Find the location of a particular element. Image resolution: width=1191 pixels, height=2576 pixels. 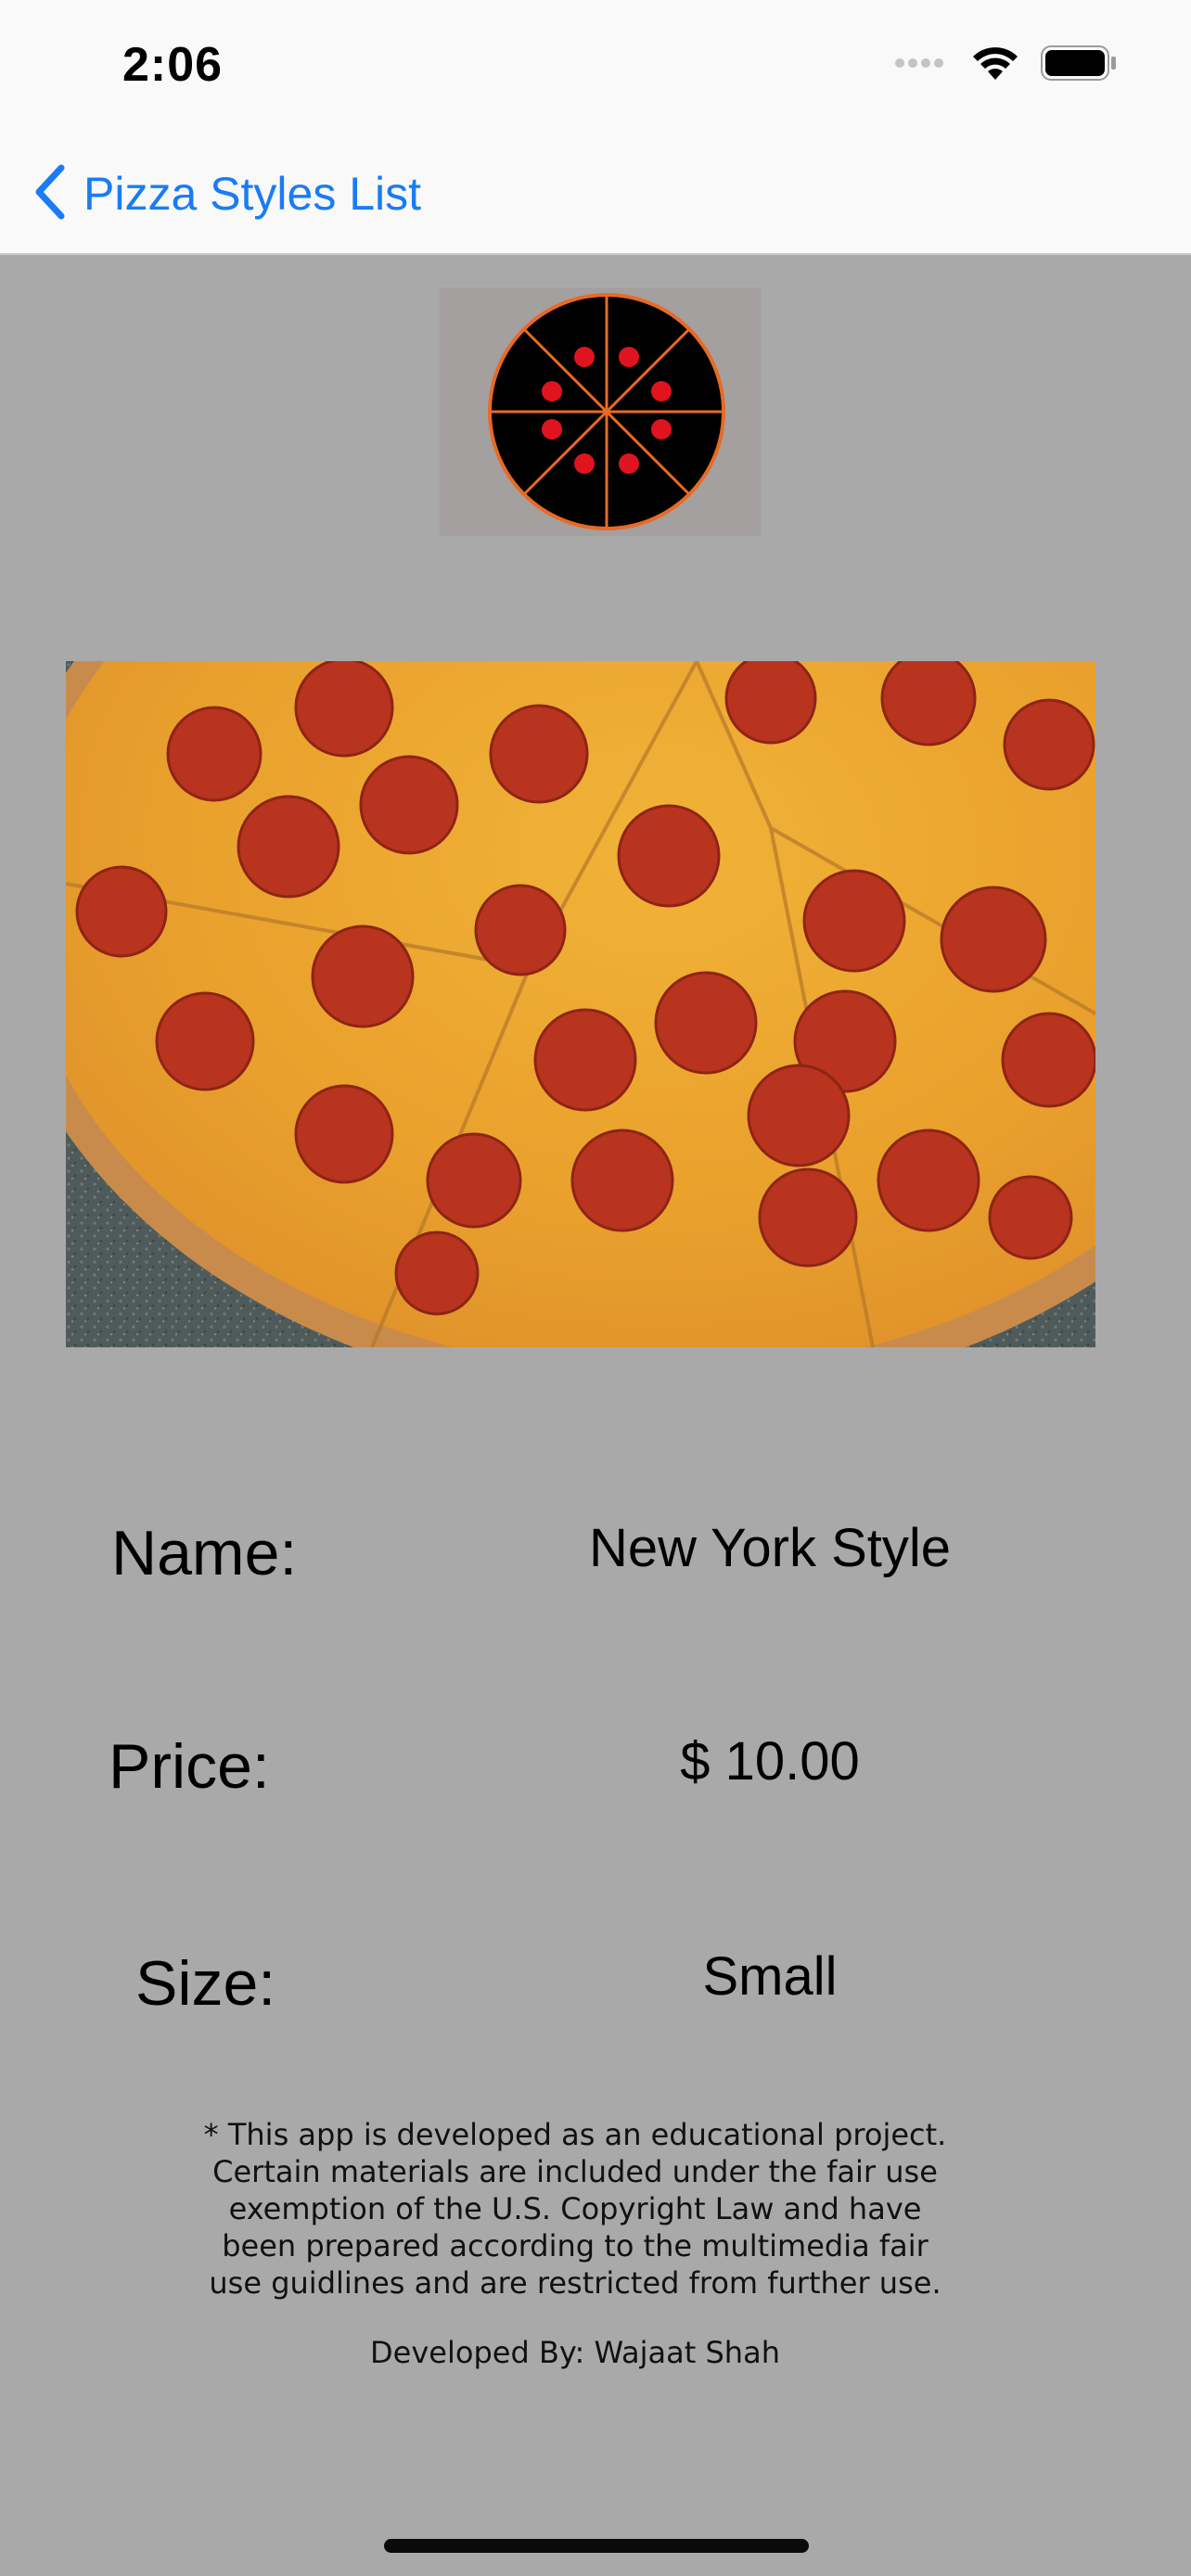

name-value: New York Style is located at coordinates (770, 1548).